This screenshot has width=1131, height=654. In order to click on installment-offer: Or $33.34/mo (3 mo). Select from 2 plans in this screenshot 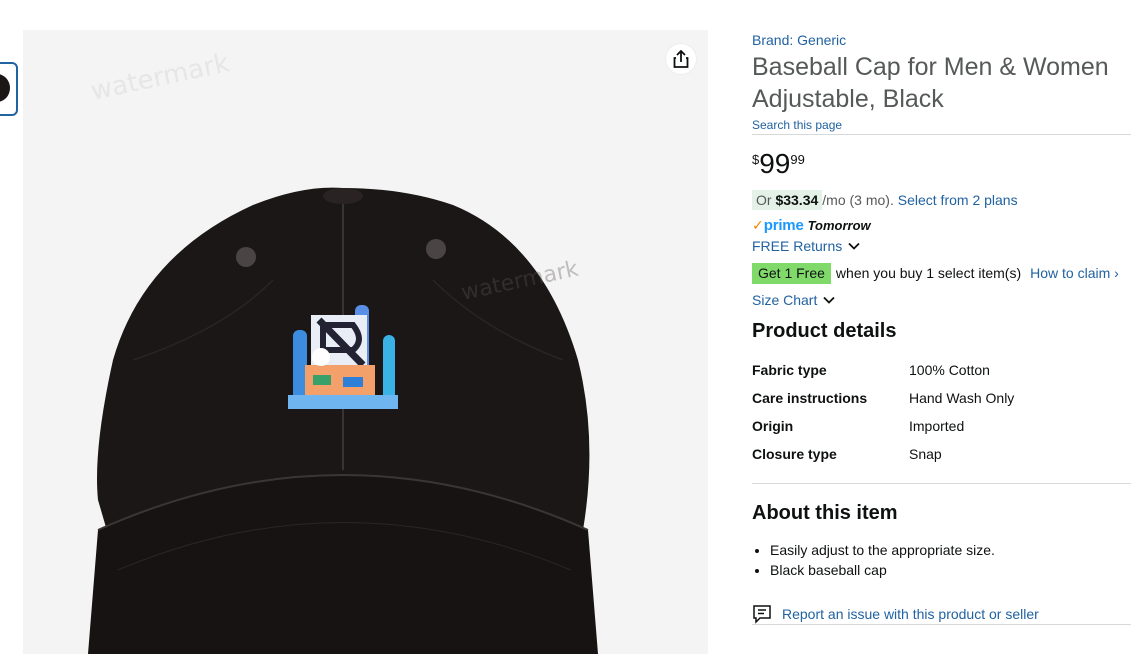, I will do `click(885, 200)`.